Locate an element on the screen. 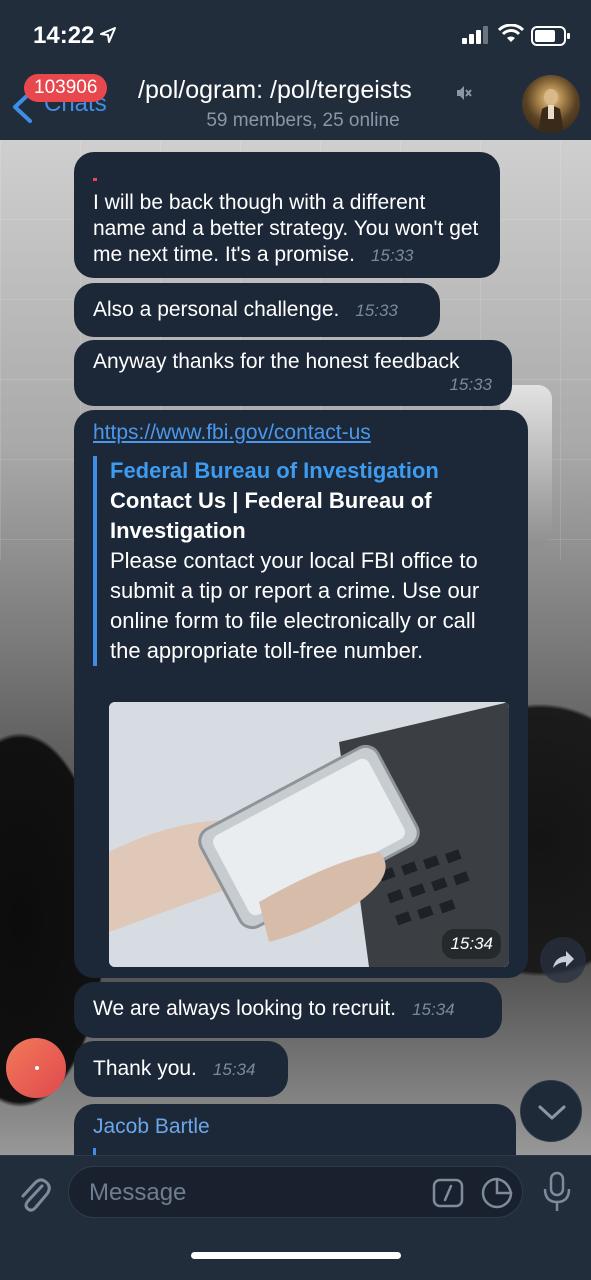 Image resolution: width=591 pixels, height=1280 pixels. status-time: 14:22 is located at coordinates (64, 35).